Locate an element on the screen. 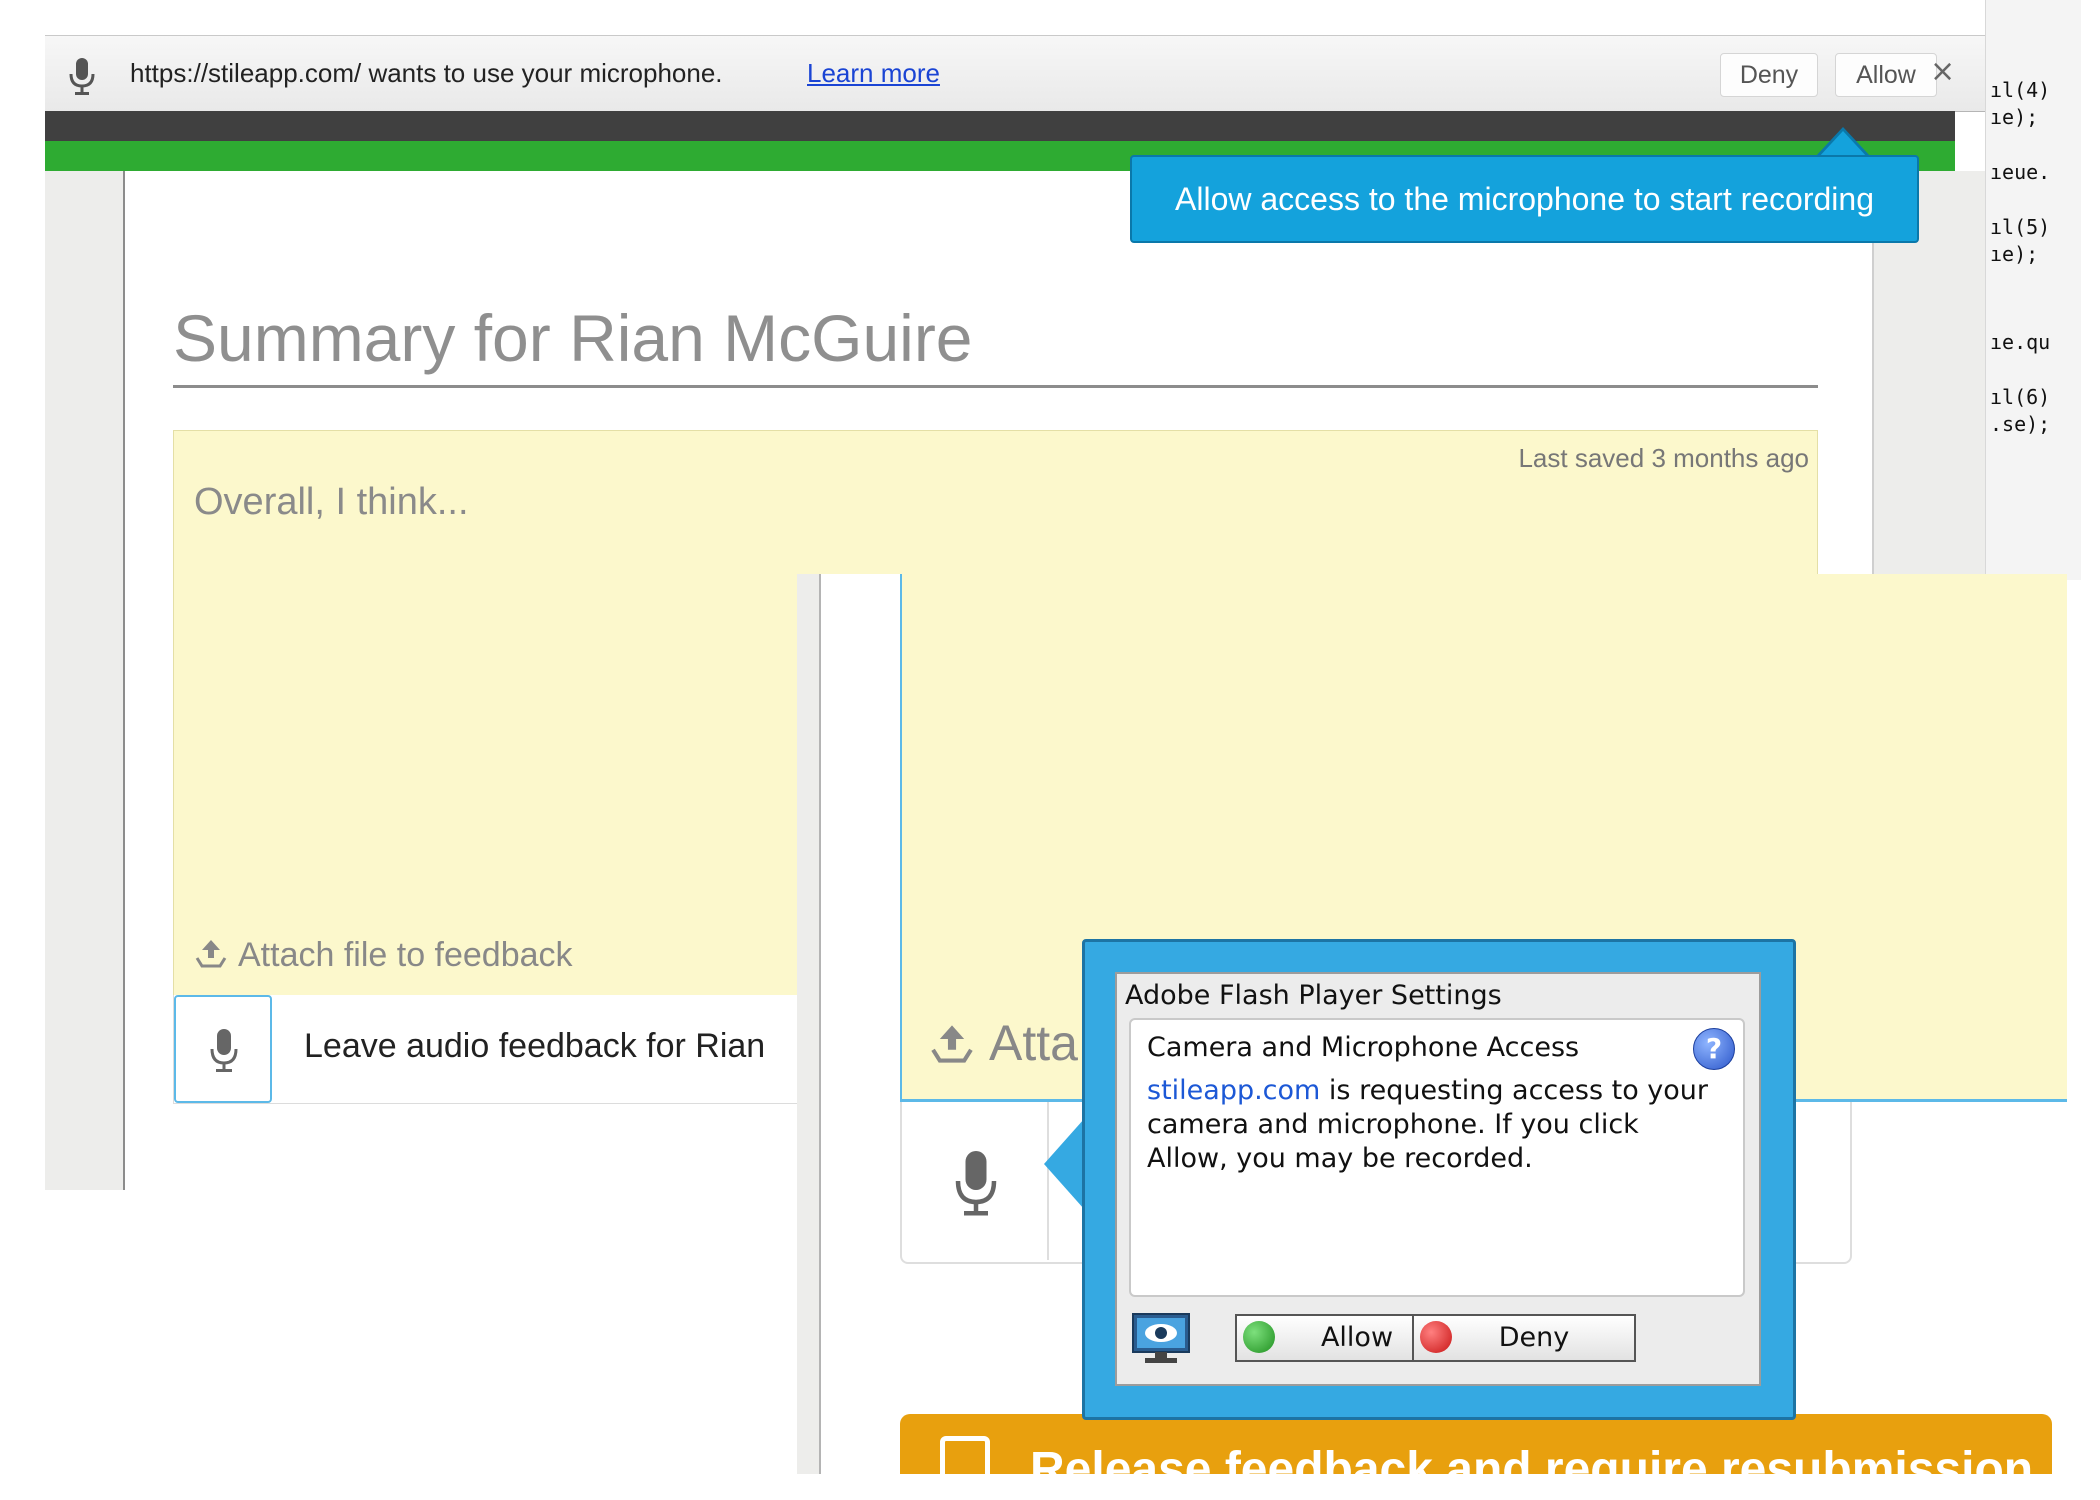 The height and width of the screenshot is (1500, 2100). last-saved-status: Last saved 3 months ago is located at coordinates (1663, 458).